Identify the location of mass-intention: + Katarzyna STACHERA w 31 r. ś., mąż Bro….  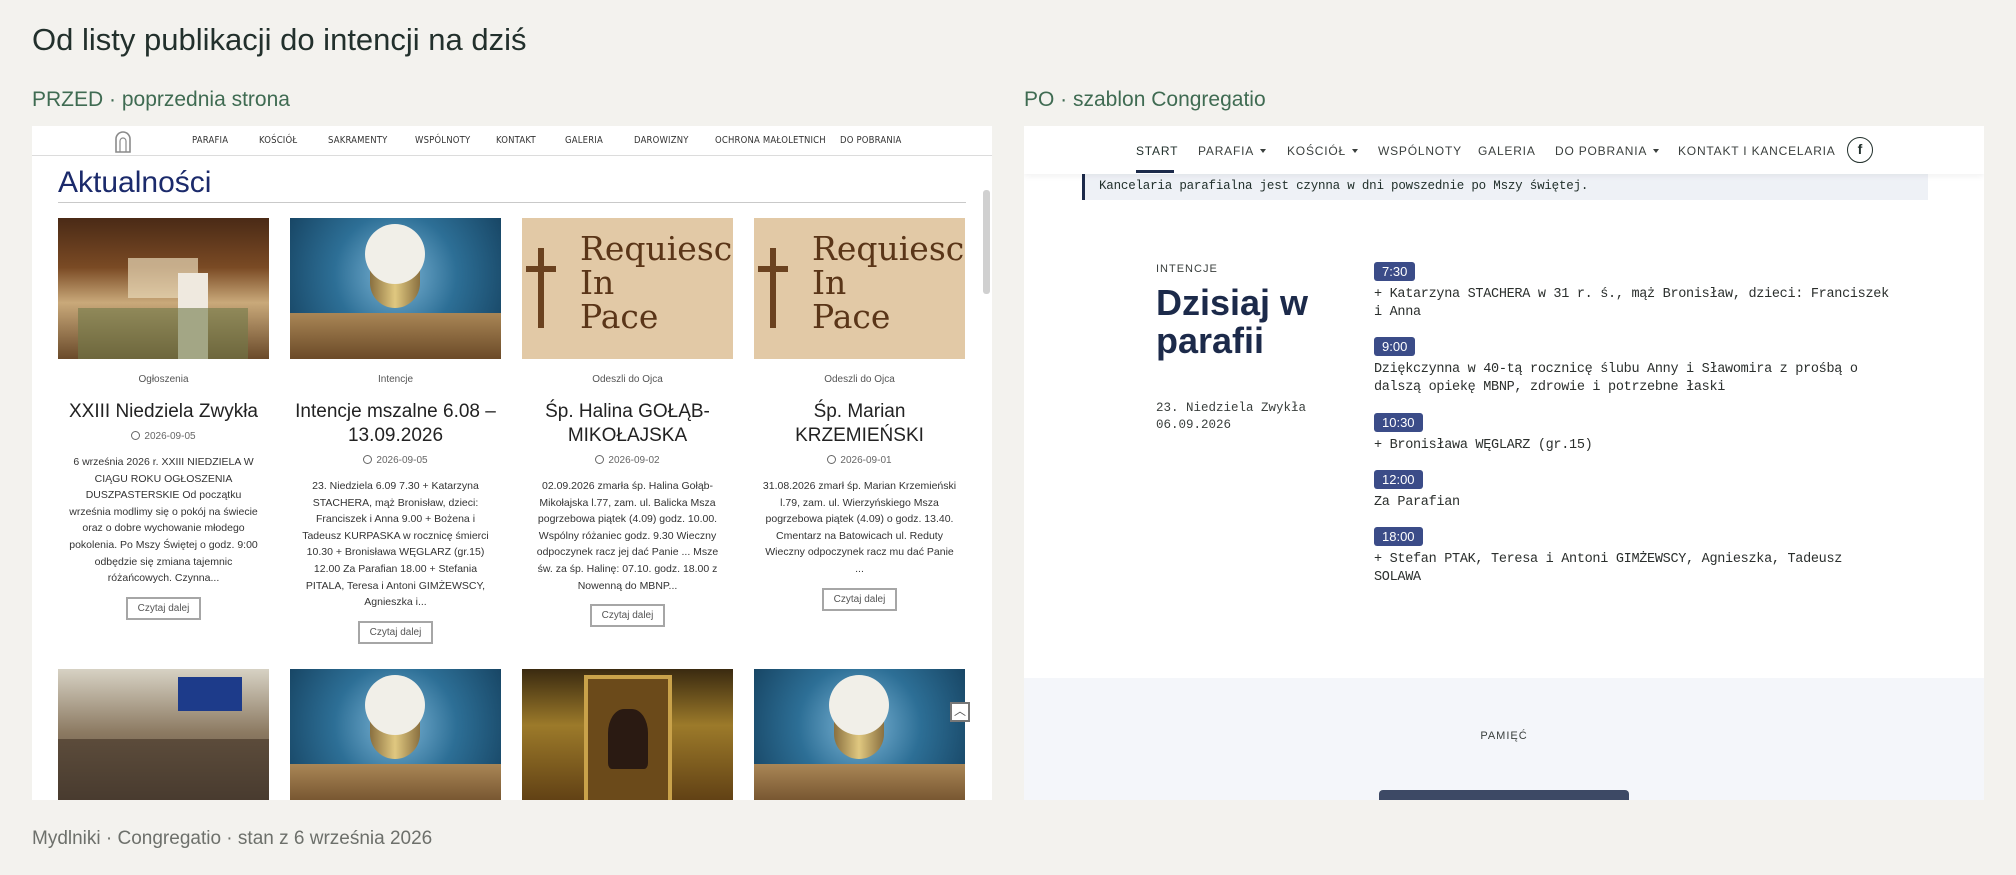
(1631, 303).